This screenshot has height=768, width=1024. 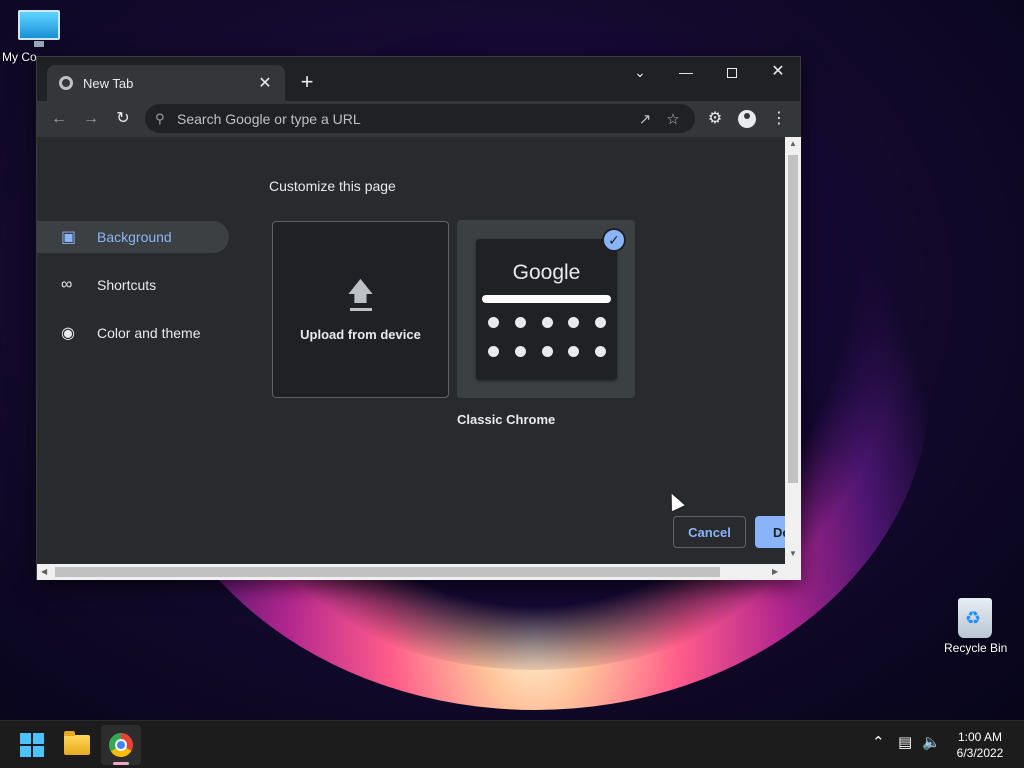 I want to click on upload-from-device-tile: 🡅 Upload from device, so click(x=360, y=309).